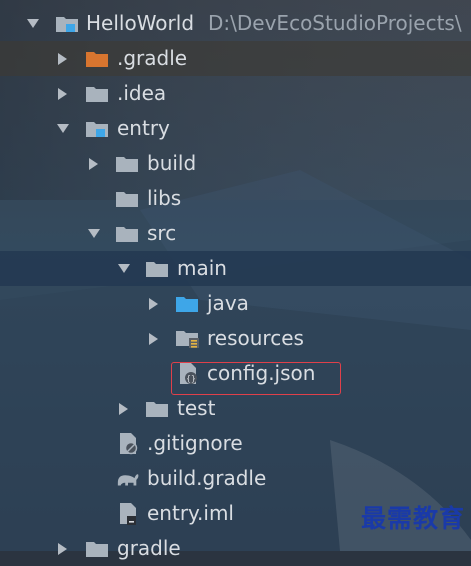 Image resolution: width=471 pixels, height=566 pixels. Describe the element at coordinates (235, 548) in the screenshot. I see `tree-row-gradle: gradle` at that location.